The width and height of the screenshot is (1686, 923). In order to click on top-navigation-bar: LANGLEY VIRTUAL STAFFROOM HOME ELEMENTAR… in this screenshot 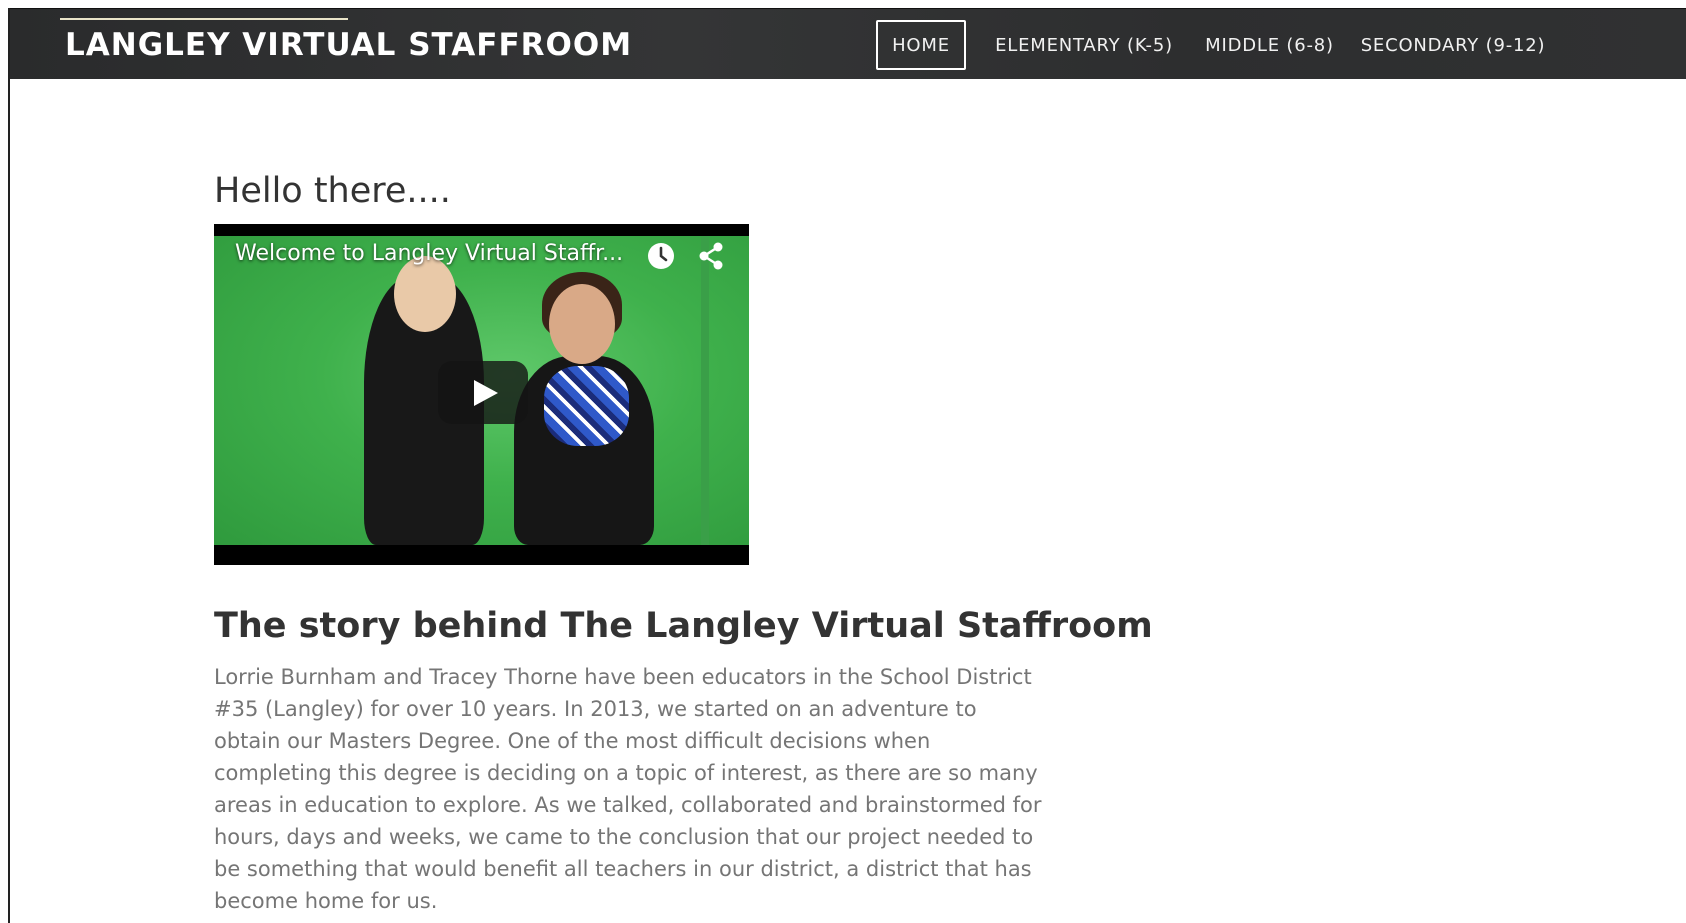, I will do `click(848, 43)`.